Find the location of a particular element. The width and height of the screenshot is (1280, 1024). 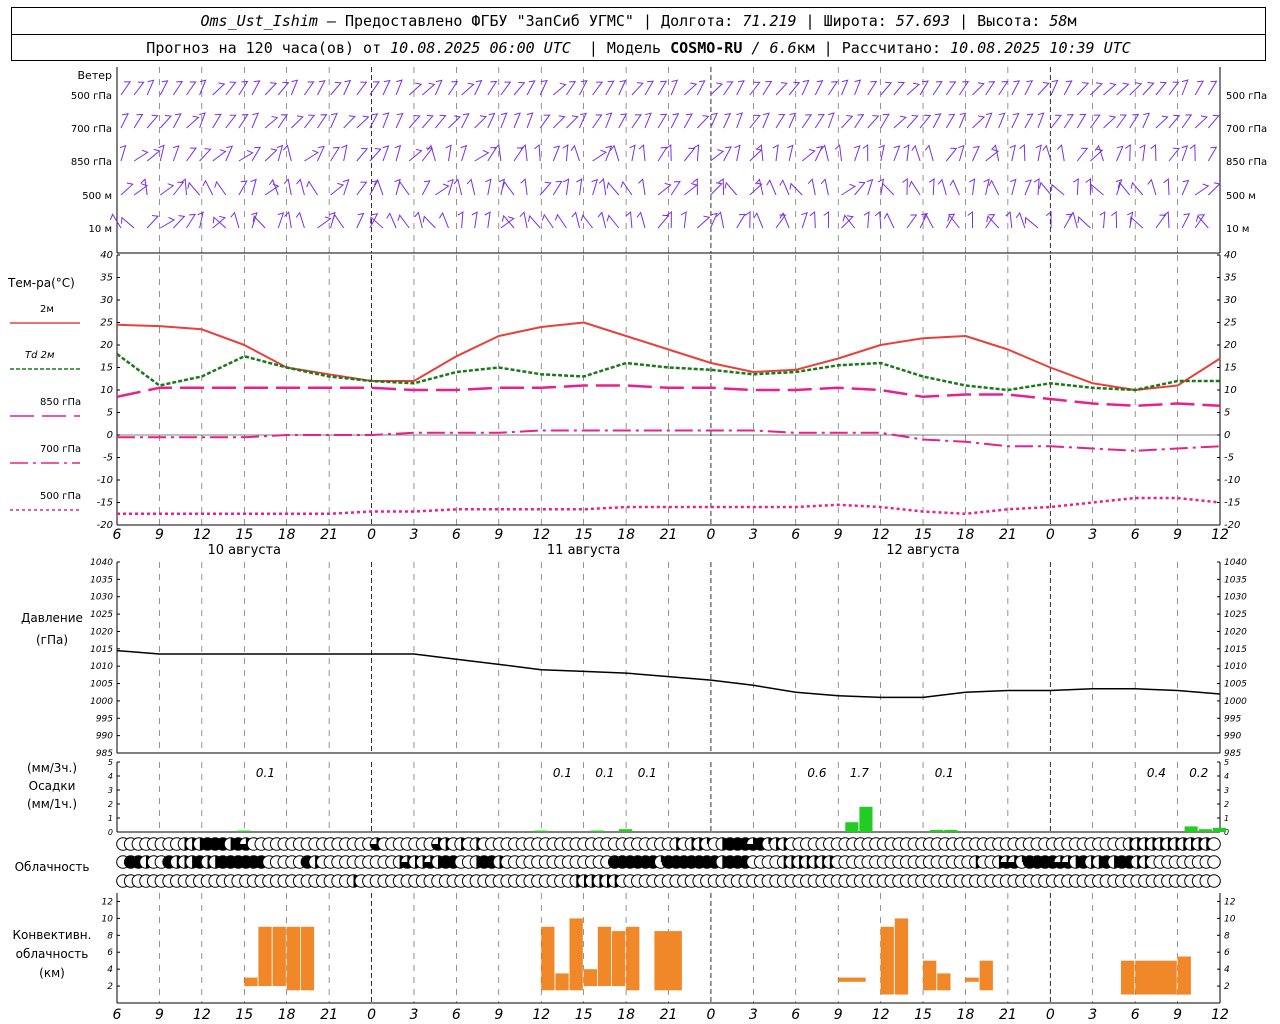

y-tick-label-right: 1040 is located at coordinates (1235, 563).